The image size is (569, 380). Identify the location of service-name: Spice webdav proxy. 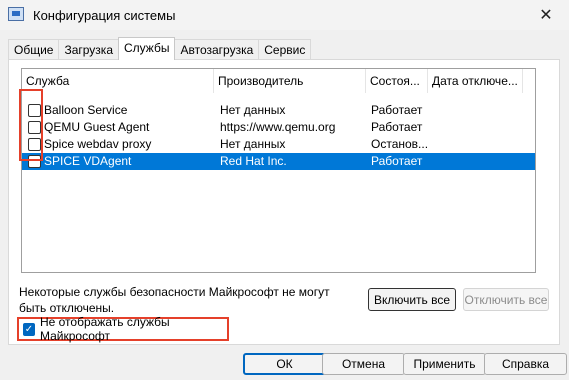
(98, 144).